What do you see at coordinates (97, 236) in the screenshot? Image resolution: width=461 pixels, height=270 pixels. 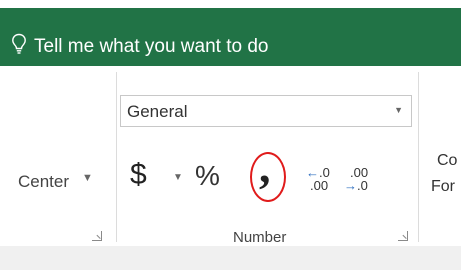 I see `alignment-dialog-launcher-icon` at bounding box center [97, 236].